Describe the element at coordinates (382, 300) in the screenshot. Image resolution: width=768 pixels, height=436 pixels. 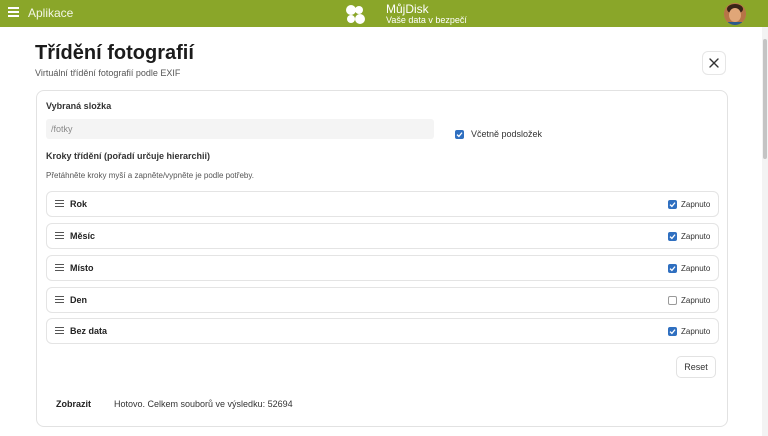
I see `sort-step-day: Den Zapnuto` at that location.